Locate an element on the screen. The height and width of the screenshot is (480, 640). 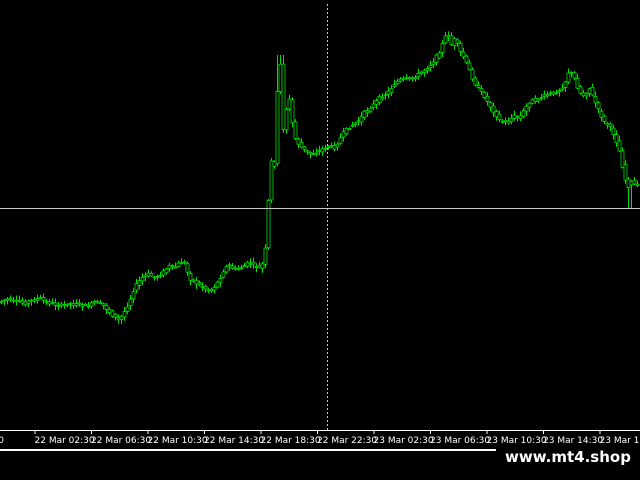
time-axis-label: 22 Mar 10:30 is located at coordinates (178, 441).